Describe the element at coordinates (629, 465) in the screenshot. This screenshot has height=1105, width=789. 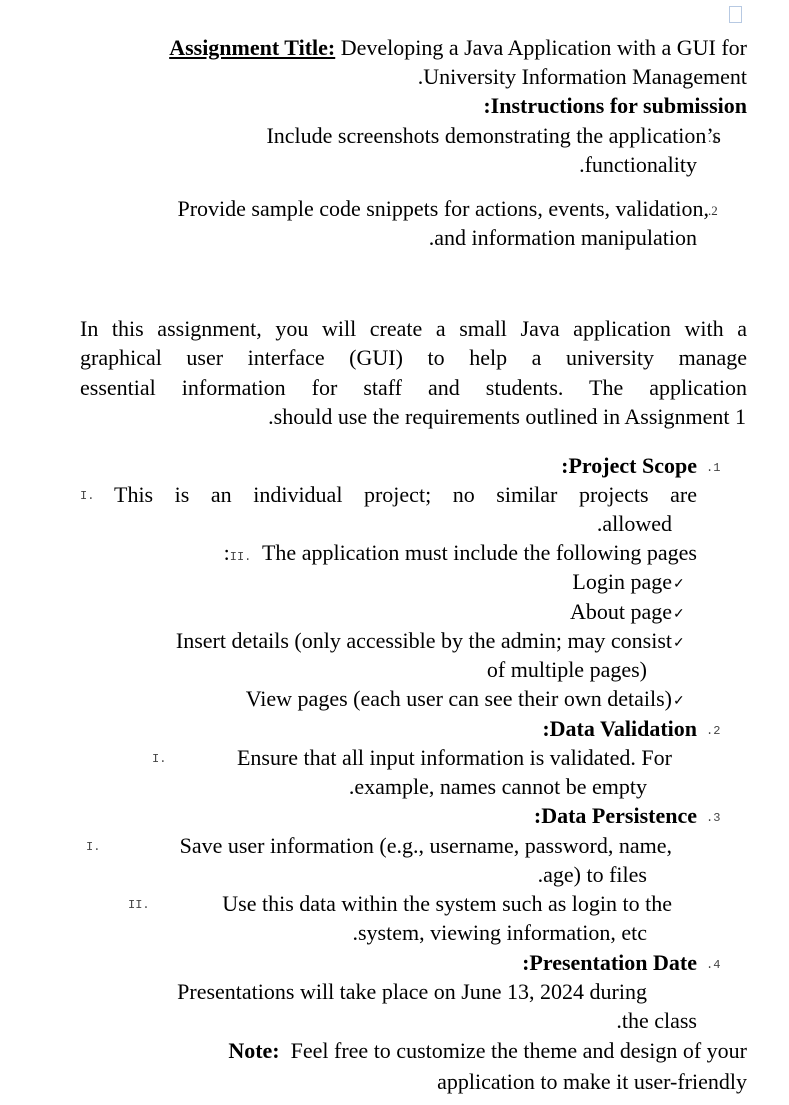
I see `project-scope-heading: :Project Scope` at that location.